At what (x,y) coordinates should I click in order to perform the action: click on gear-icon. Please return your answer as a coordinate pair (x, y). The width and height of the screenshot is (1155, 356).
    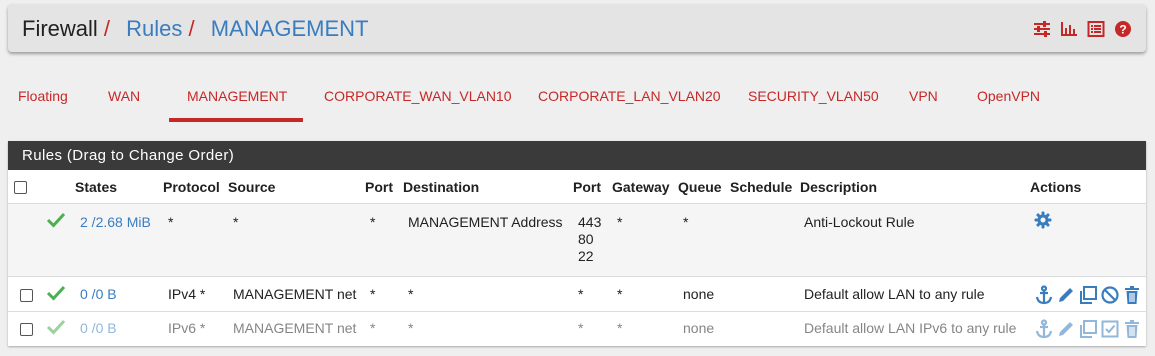
    Looking at the image, I should click on (1043, 220).